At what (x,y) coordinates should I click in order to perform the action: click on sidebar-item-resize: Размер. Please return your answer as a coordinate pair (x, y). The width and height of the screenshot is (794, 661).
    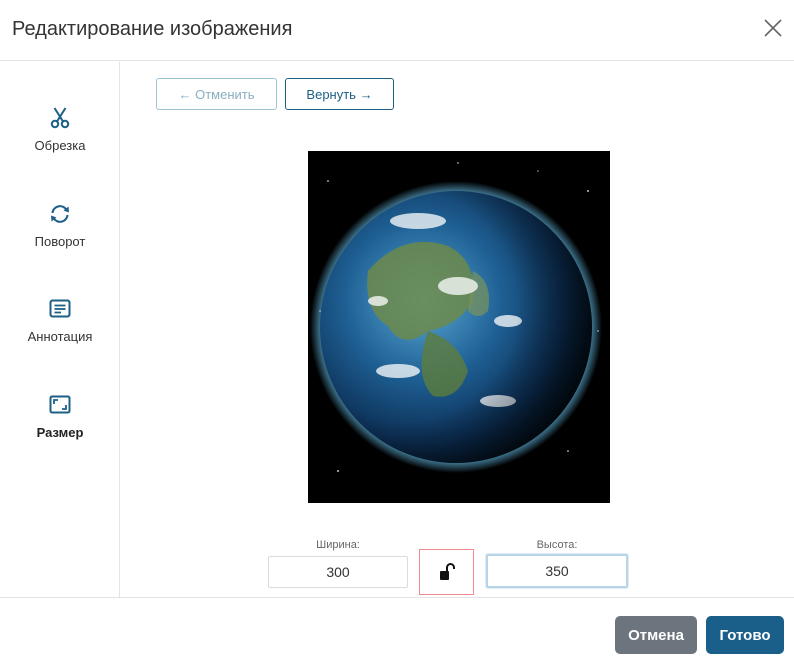
    Looking at the image, I should click on (60, 416).